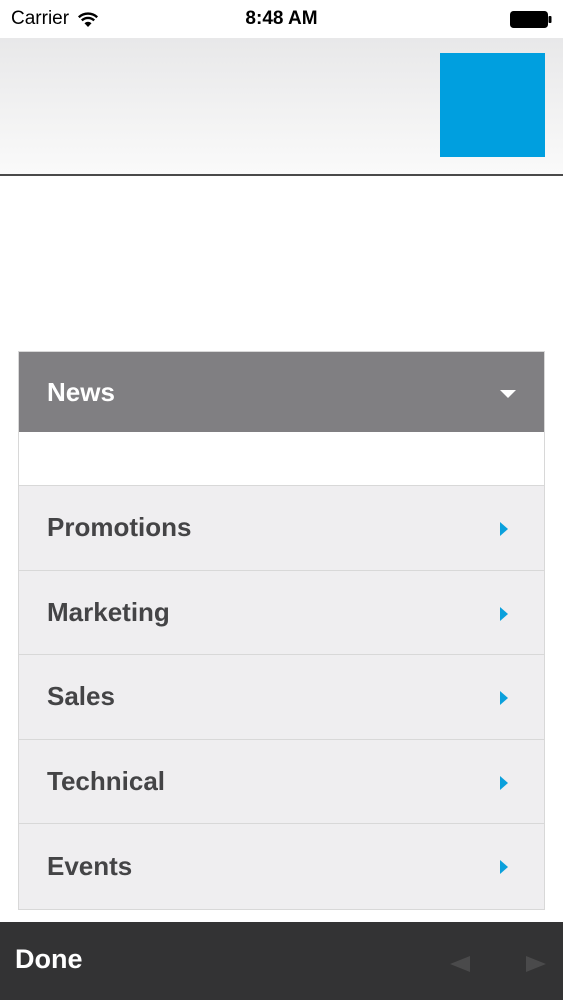 This screenshot has height=1000, width=563. Describe the element at coordinates (81, 391) in the screenshot. I see `menu-header-label: News` at that location.